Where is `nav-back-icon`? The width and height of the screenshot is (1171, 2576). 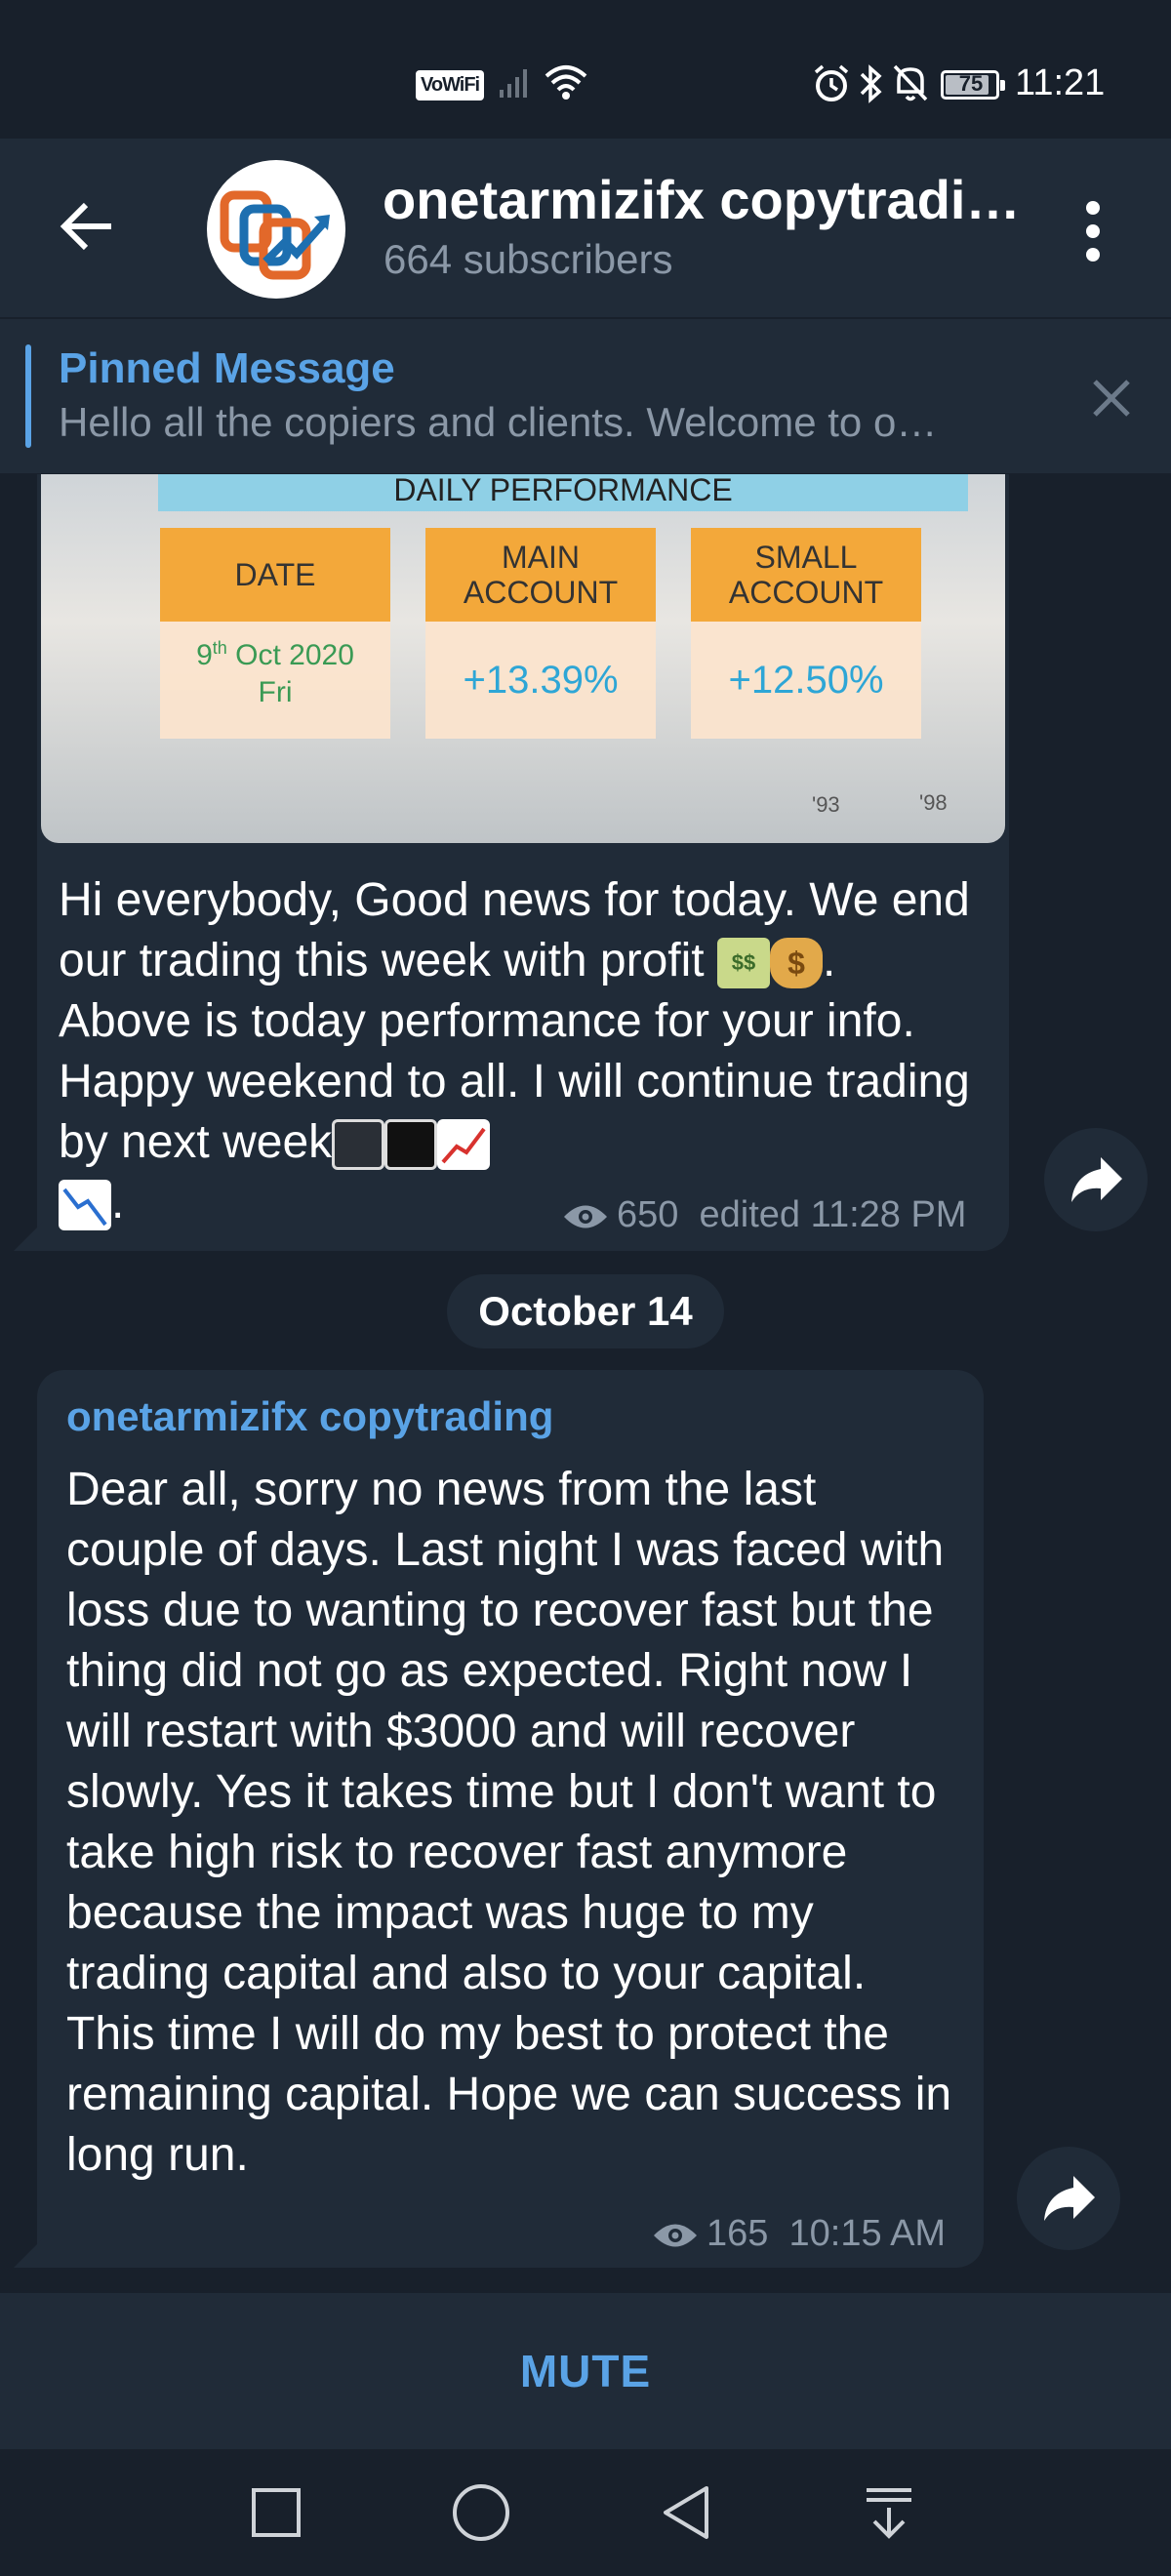 nav-back-icon is located at coordinates (687, 2512).